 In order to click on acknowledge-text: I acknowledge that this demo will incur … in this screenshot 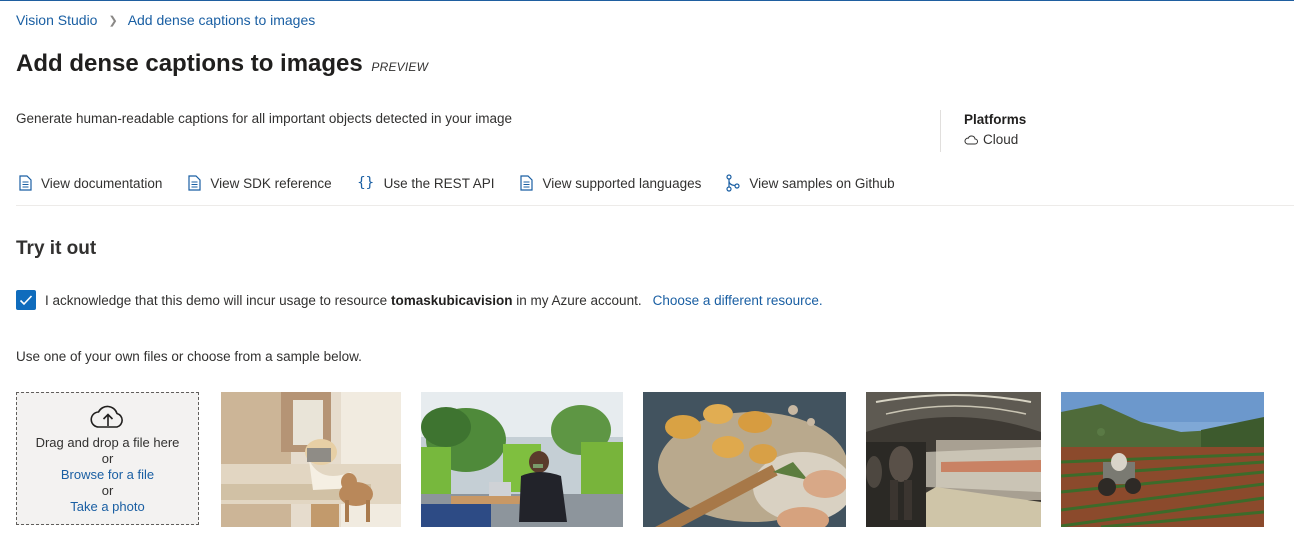, I will do `click(343, 300)`.